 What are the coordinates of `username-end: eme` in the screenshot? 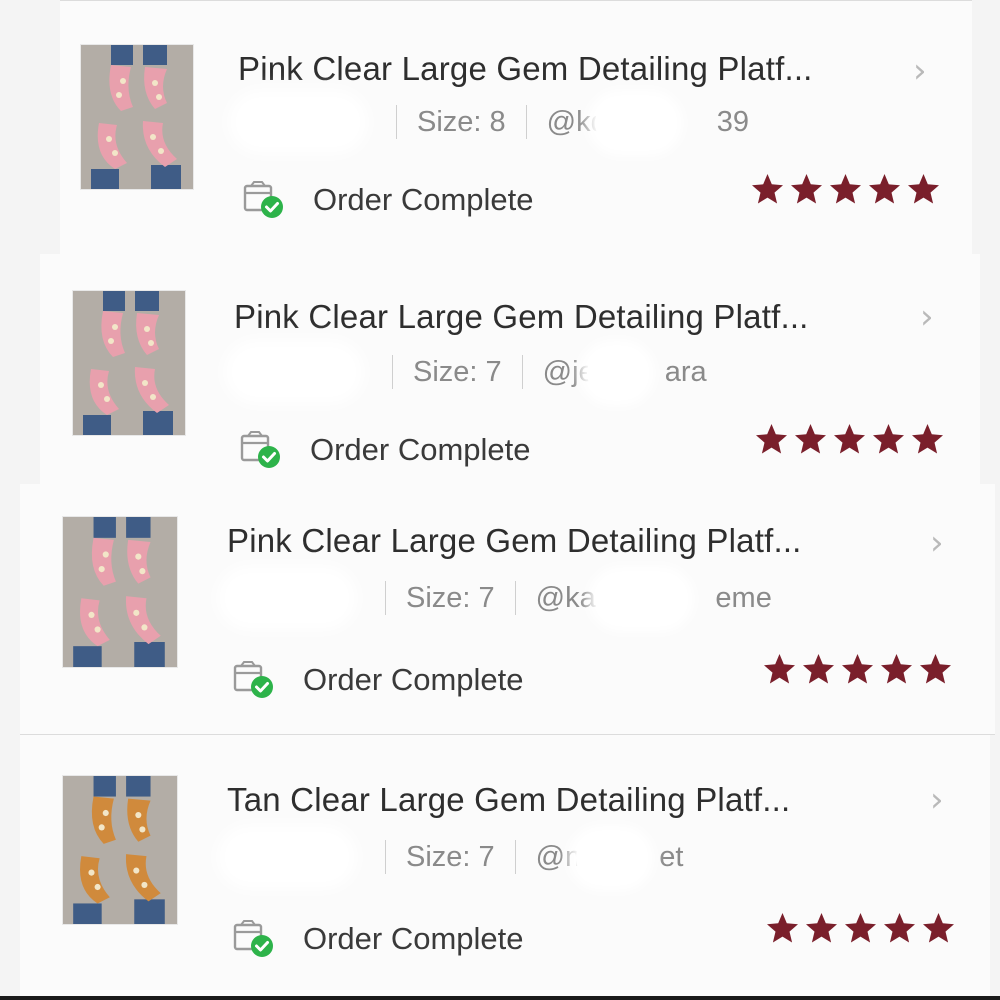 It's located at (743, 597).